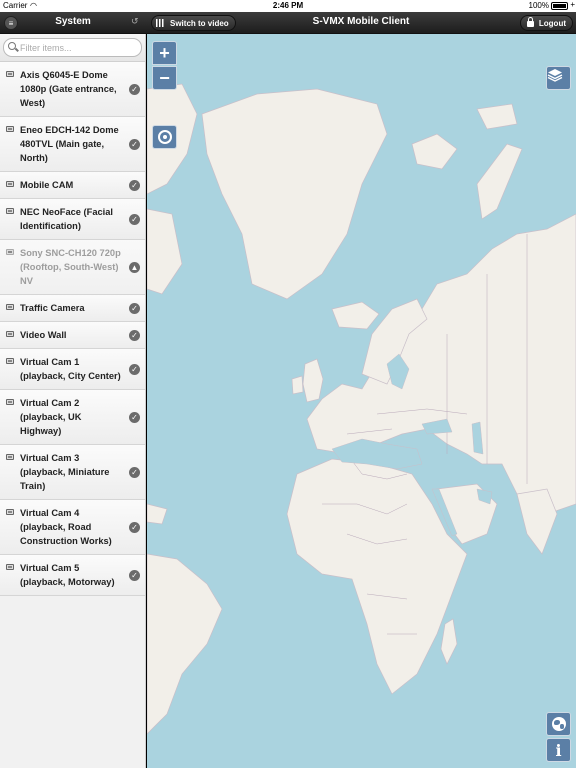  I want to click on camera-list-item: Video Wall ✓, so click(72, 335).